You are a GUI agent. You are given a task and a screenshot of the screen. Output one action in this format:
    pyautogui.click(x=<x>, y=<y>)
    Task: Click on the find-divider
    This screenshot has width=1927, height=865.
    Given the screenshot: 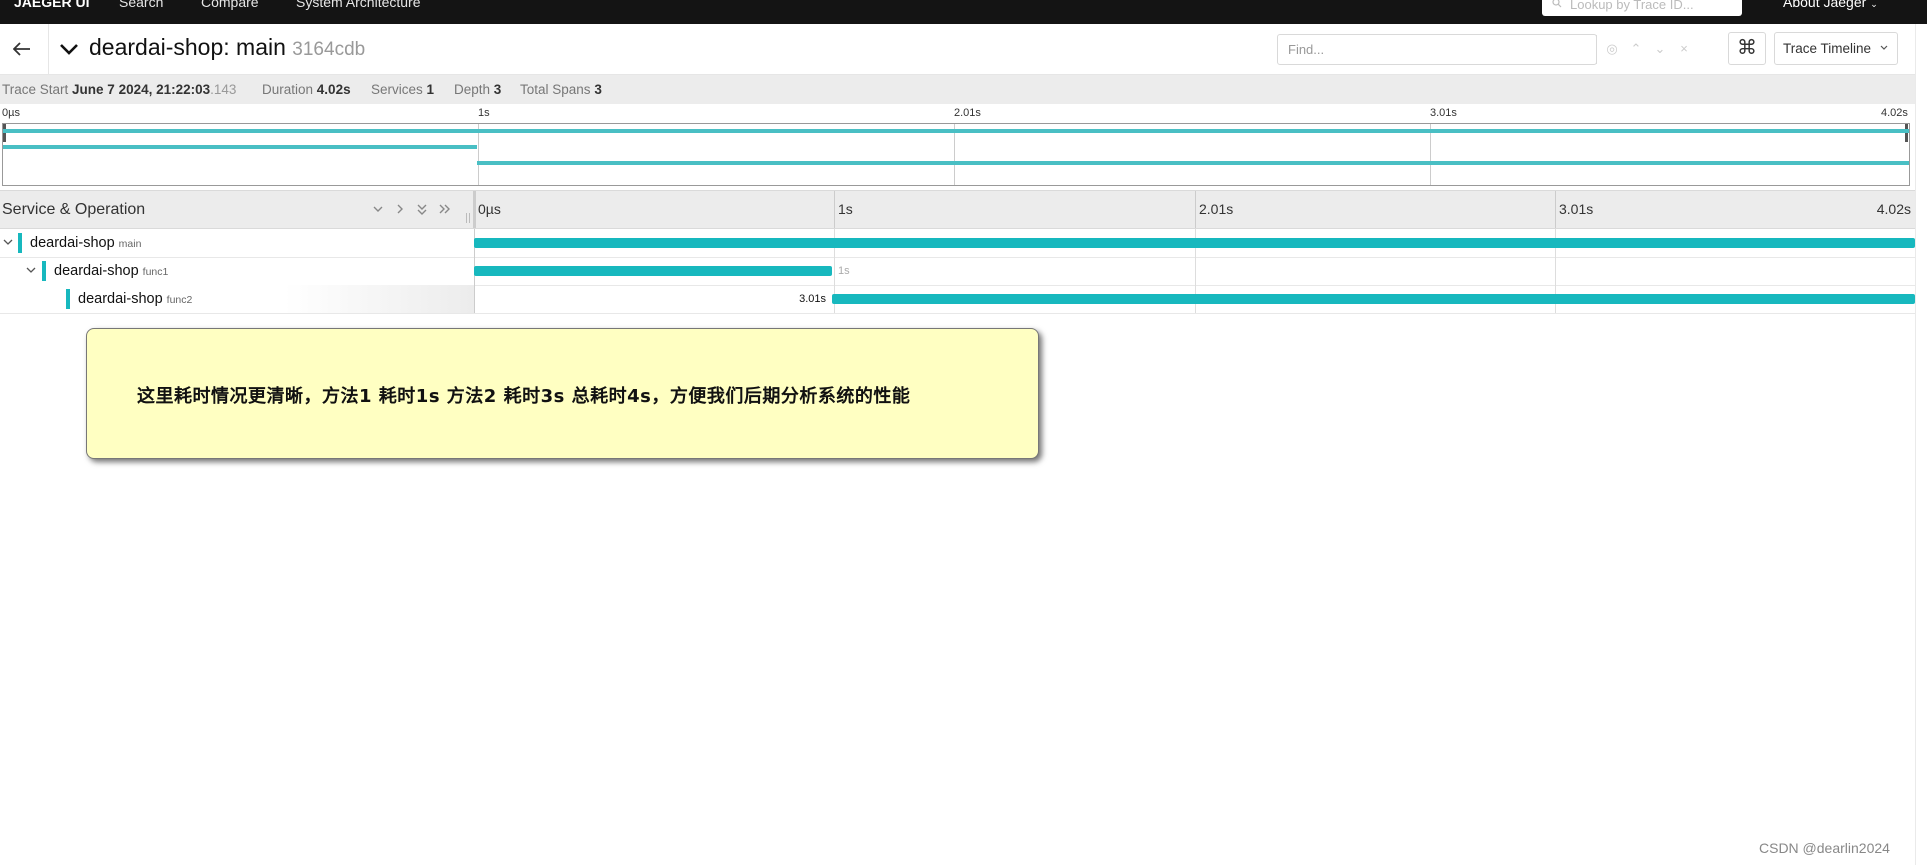 What is the action you would take?
    pyautogui.click(x=1596, y=49)
    